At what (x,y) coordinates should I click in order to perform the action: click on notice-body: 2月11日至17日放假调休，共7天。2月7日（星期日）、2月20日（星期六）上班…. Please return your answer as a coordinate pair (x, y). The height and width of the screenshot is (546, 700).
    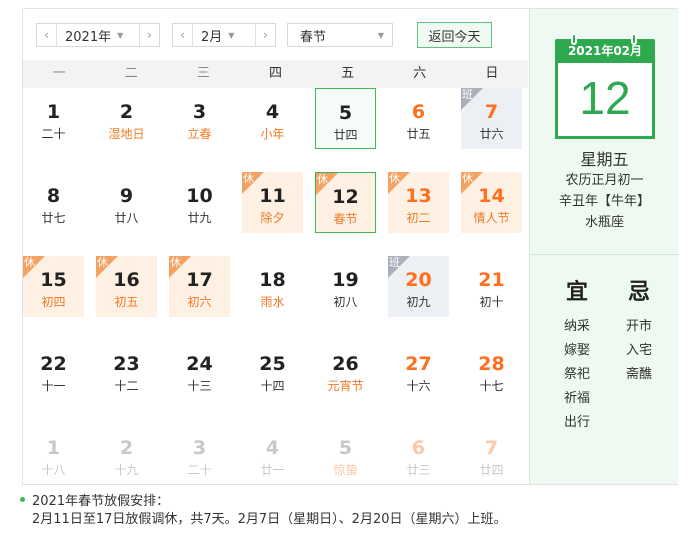
    Looking at the image, I should click on (269, 519).